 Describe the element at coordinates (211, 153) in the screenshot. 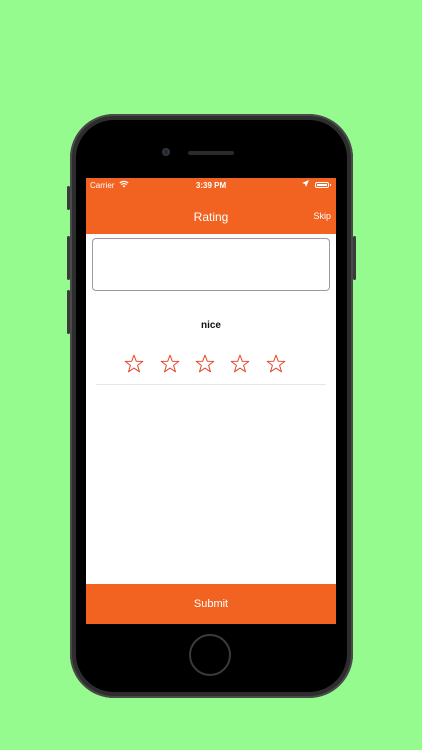

I see `speaker-grill` at that location.